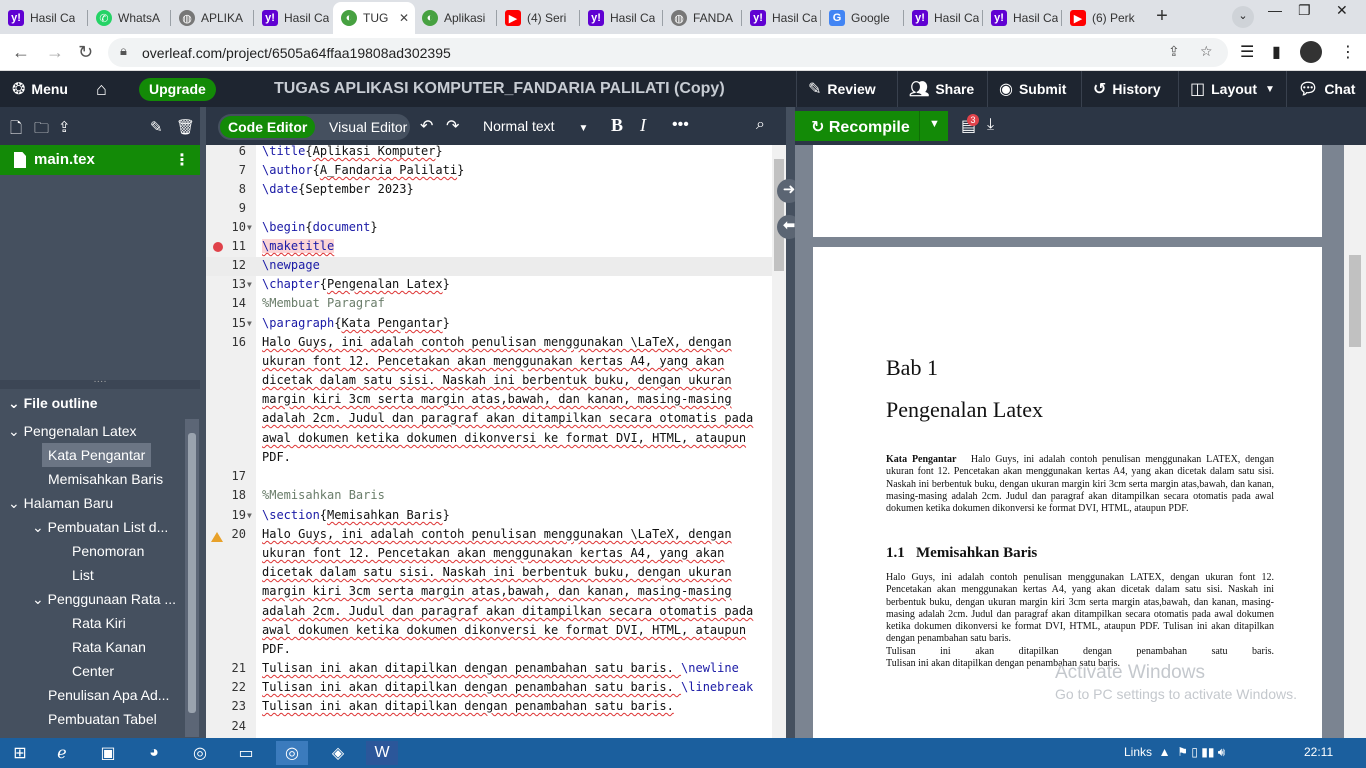 The width and height of the screenshot is (1366, 768). I want to click on browser-tab: ✆ WhatsA, so click(129, 18).